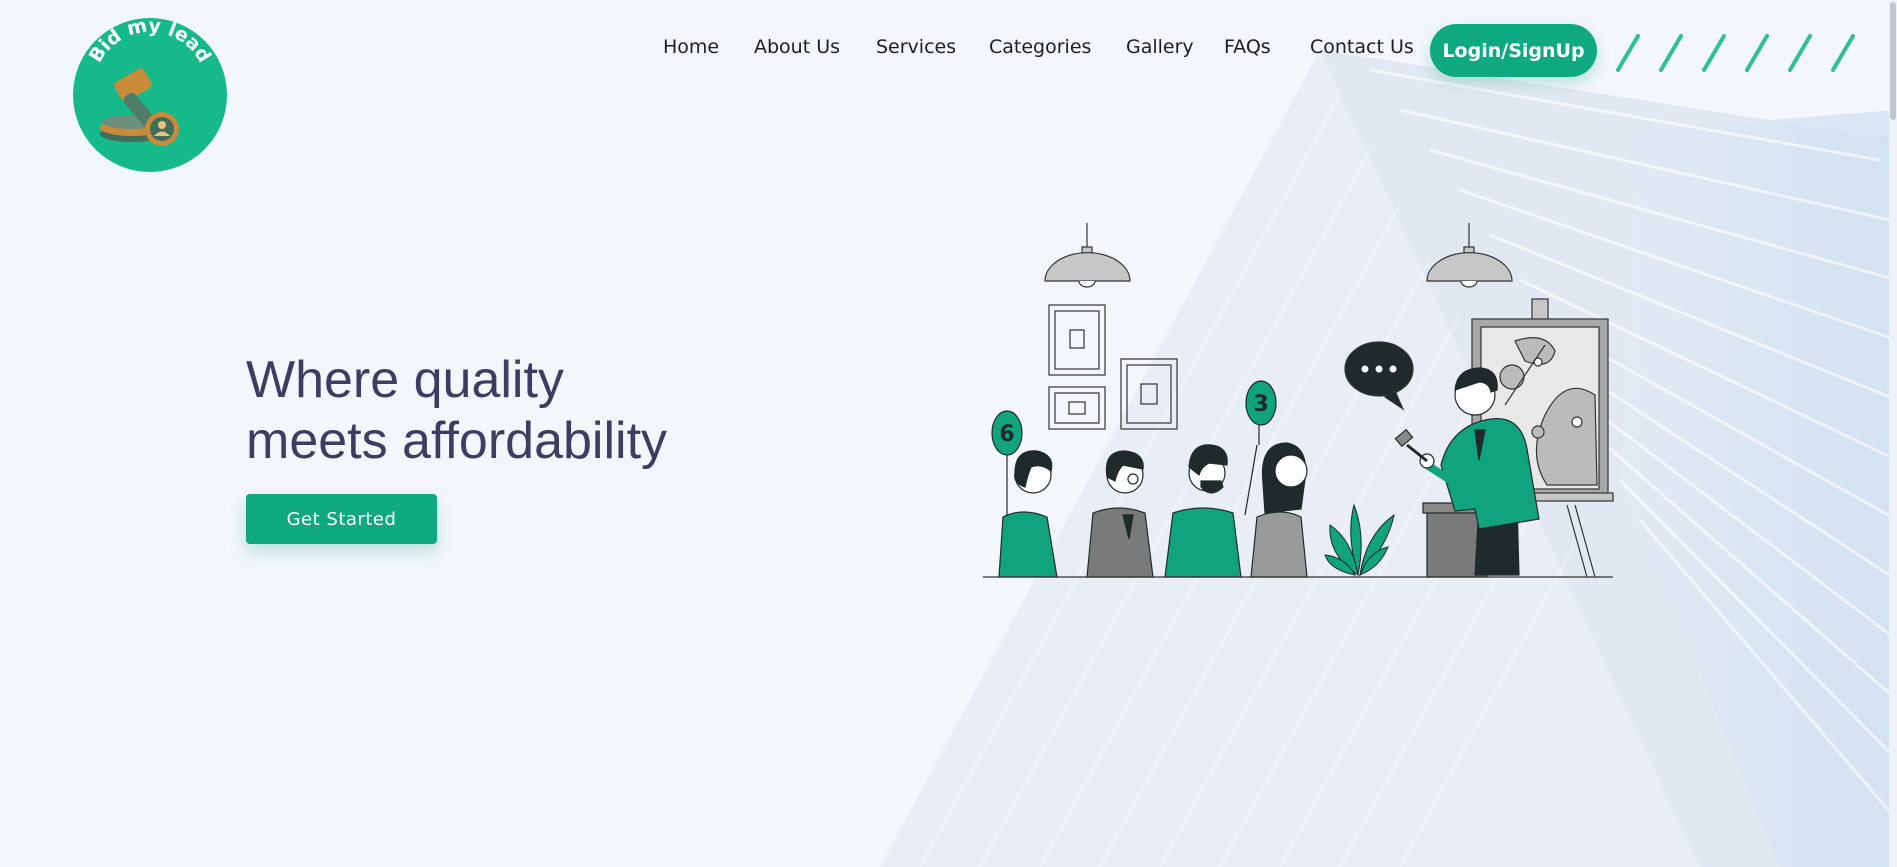 The width and height of the screenshot is (1897, 867). What do you see at coordinates (1120, 514) in the screenshot?
I see `bidder-man-grey` at bounding box center [1120, 514].